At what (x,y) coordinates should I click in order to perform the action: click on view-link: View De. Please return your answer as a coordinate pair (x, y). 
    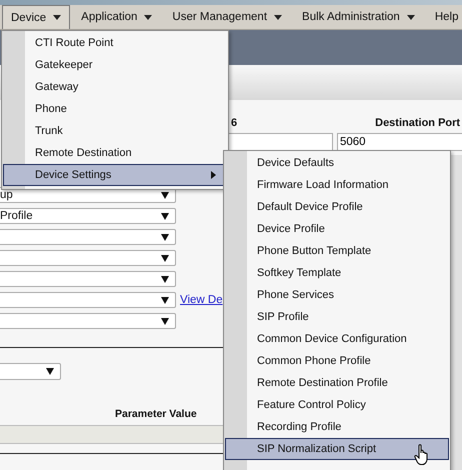
    Looking at the image, I should click on (201, 300).